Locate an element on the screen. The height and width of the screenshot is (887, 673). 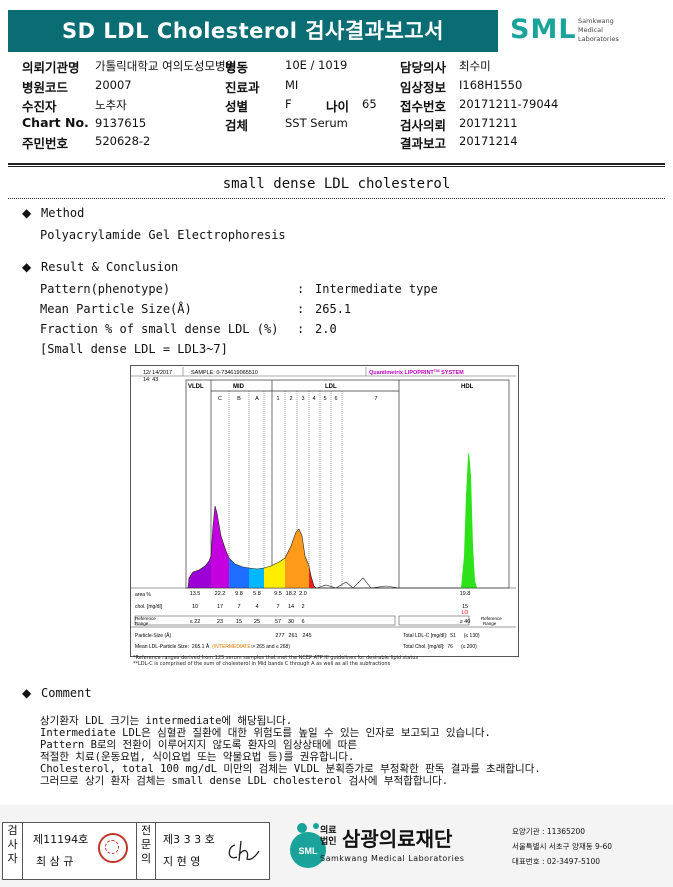
field-resident-no: 주민번호 is located at coordinates (45, 143).